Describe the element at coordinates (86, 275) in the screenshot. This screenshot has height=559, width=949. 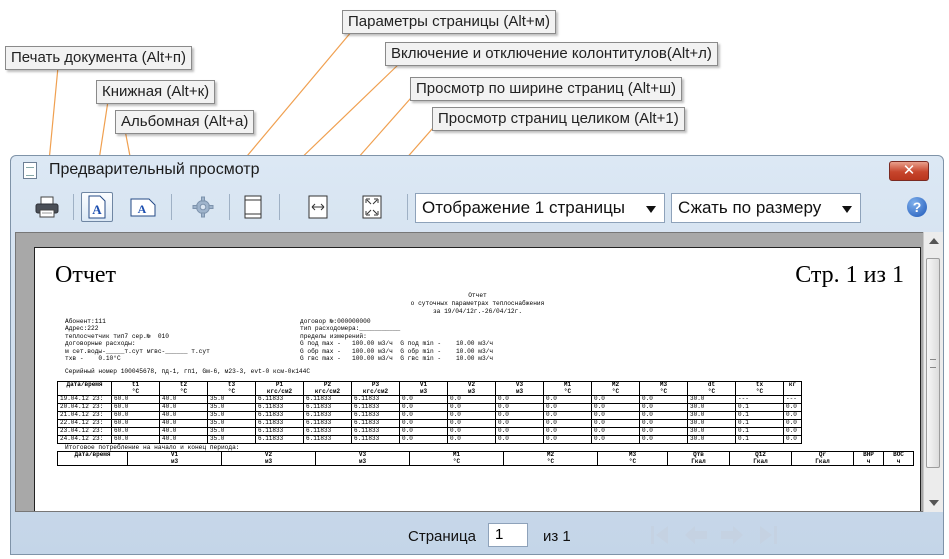
I see `page-heading-left: Отчет` at that location.